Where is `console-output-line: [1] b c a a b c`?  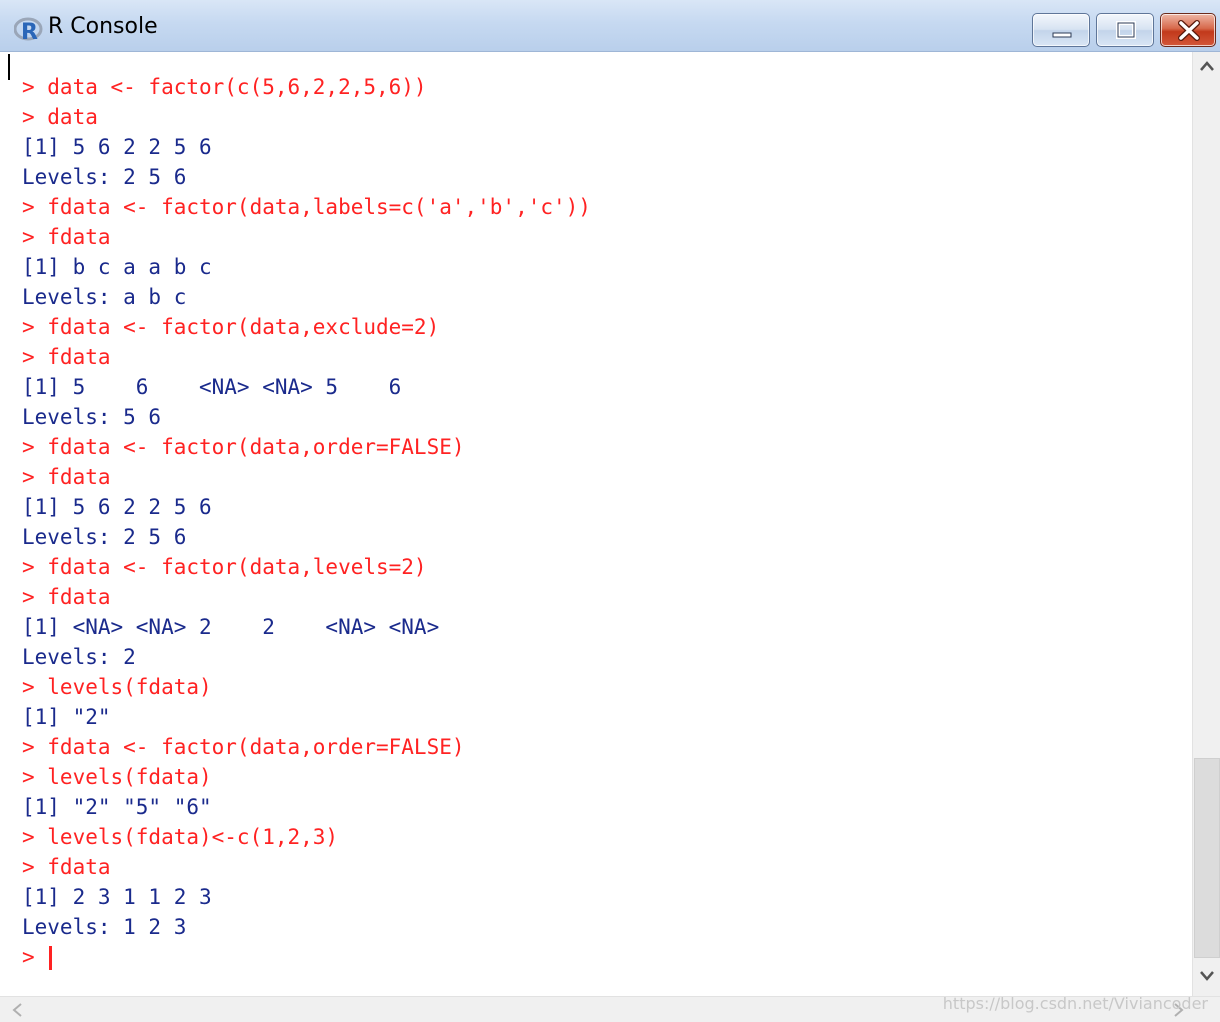
console-output-line: [1] b c a a b c is located at coordinates (117, 267).